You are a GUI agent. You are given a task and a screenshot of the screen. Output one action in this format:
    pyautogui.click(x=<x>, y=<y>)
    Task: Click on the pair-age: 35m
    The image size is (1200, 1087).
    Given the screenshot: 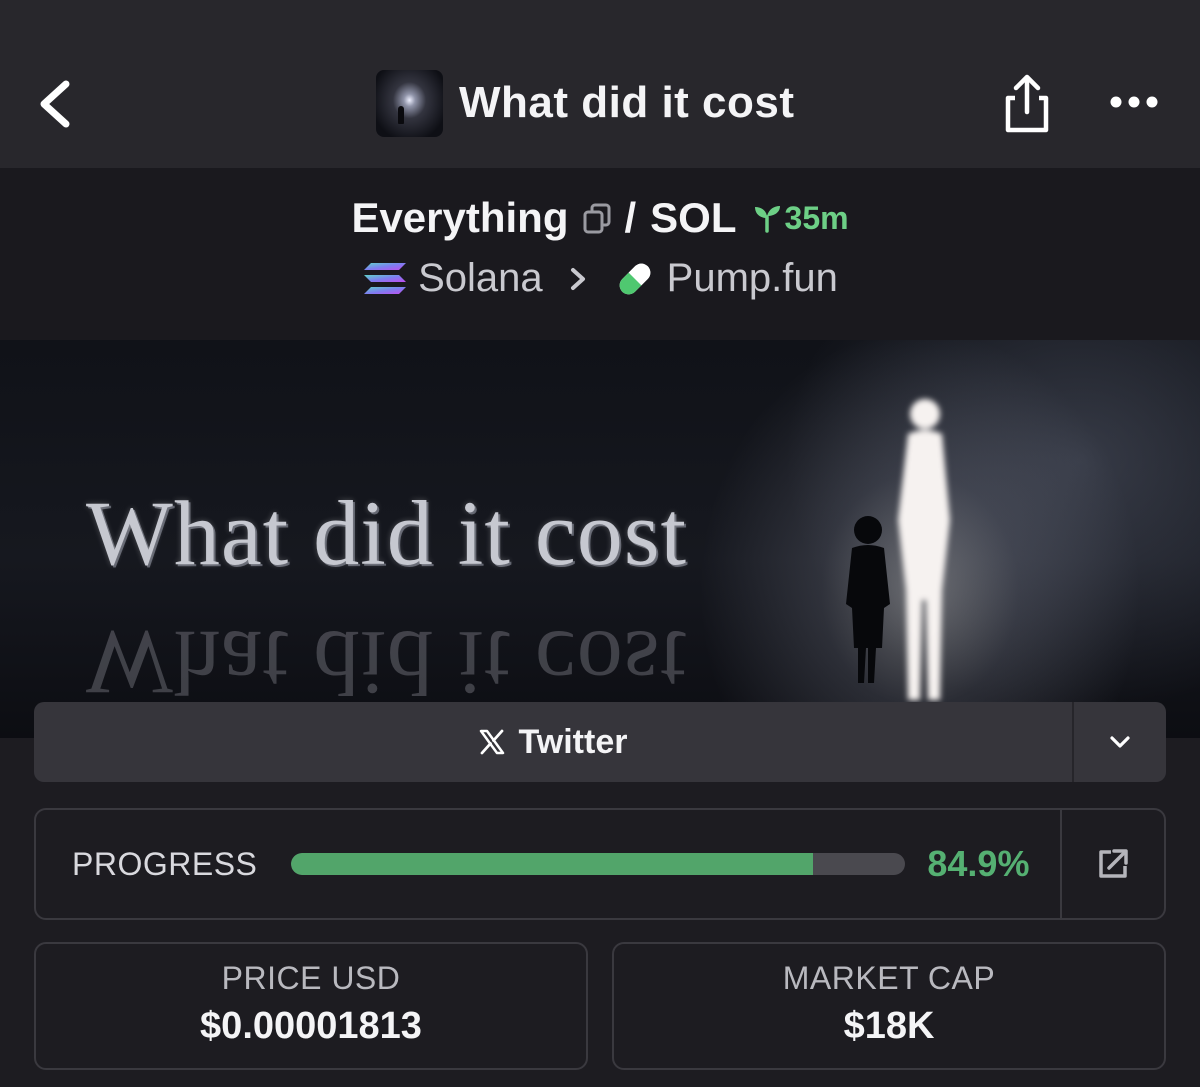 What is the action you would take?
    pyautogui.click(x=816, y=217)
    